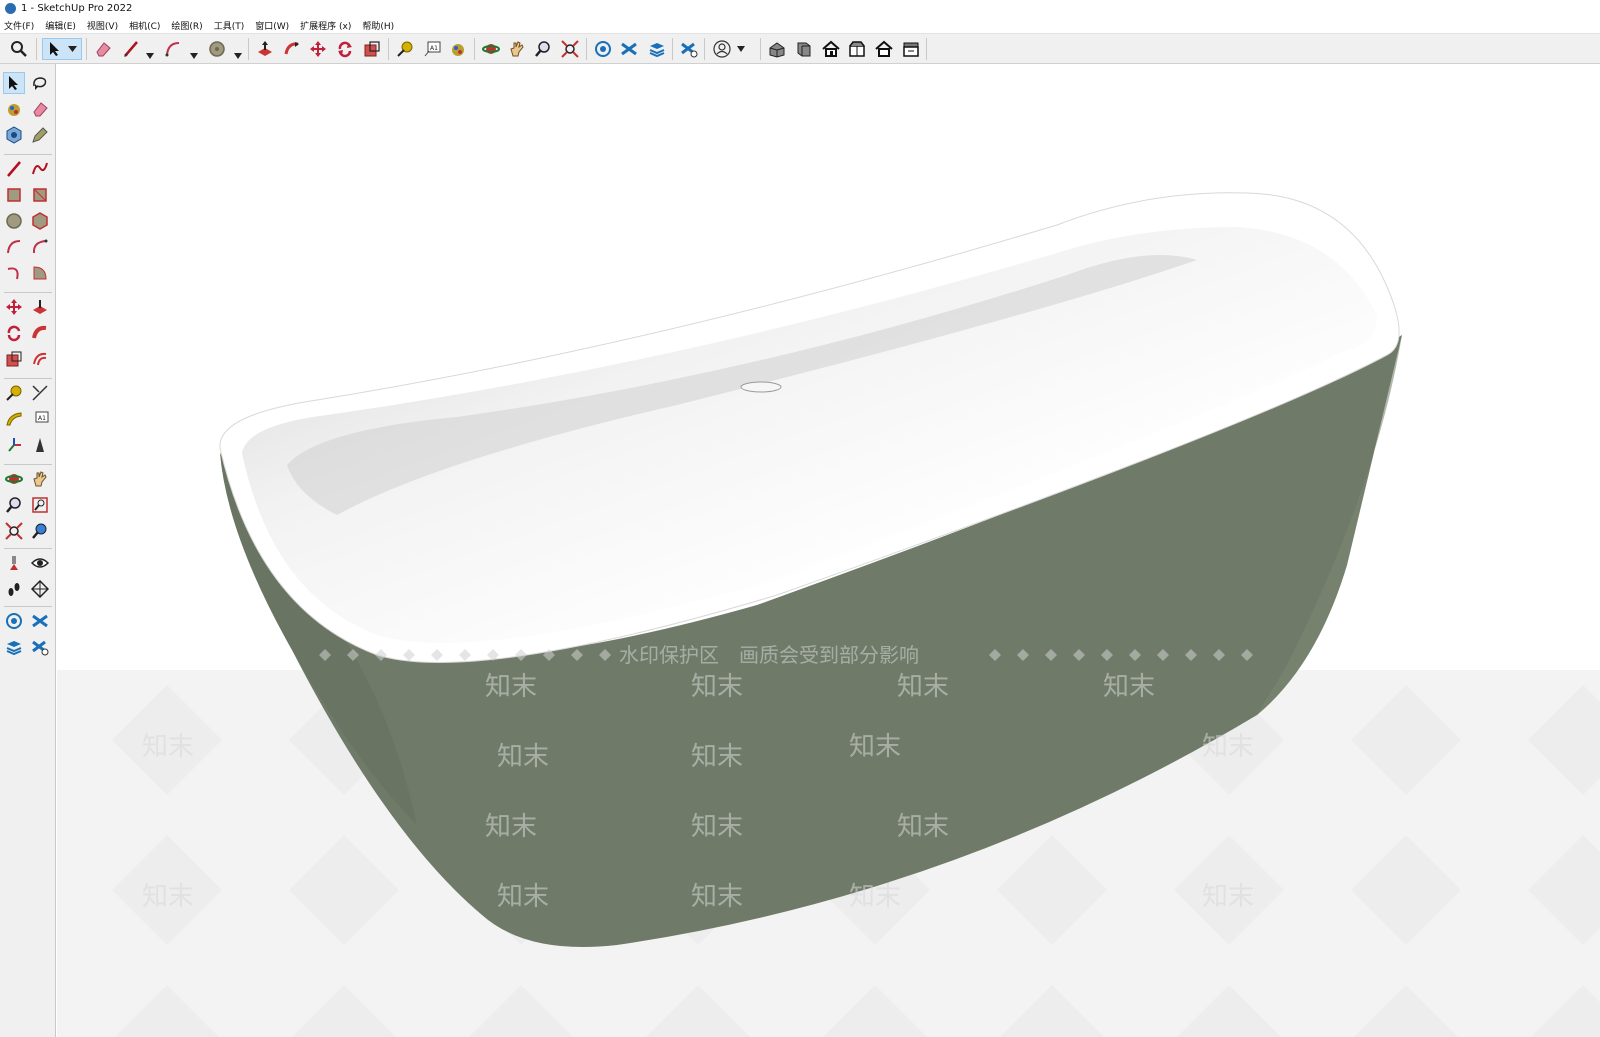 The height and width of the screenshot is (1037, 1600). Describe the element at coordinates (769, 655) in the screenshot. I see `watermark-banner-text: 水印保护区 画质会受到部分影响` at that location.